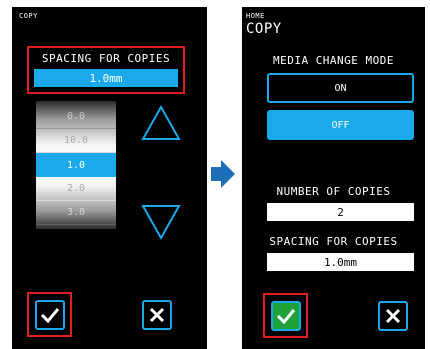 This screenshot has height=349, width=430. Describe the element at coordinates (76, 213) in the screenshot. I see `roller-item: 3.0` at that location.